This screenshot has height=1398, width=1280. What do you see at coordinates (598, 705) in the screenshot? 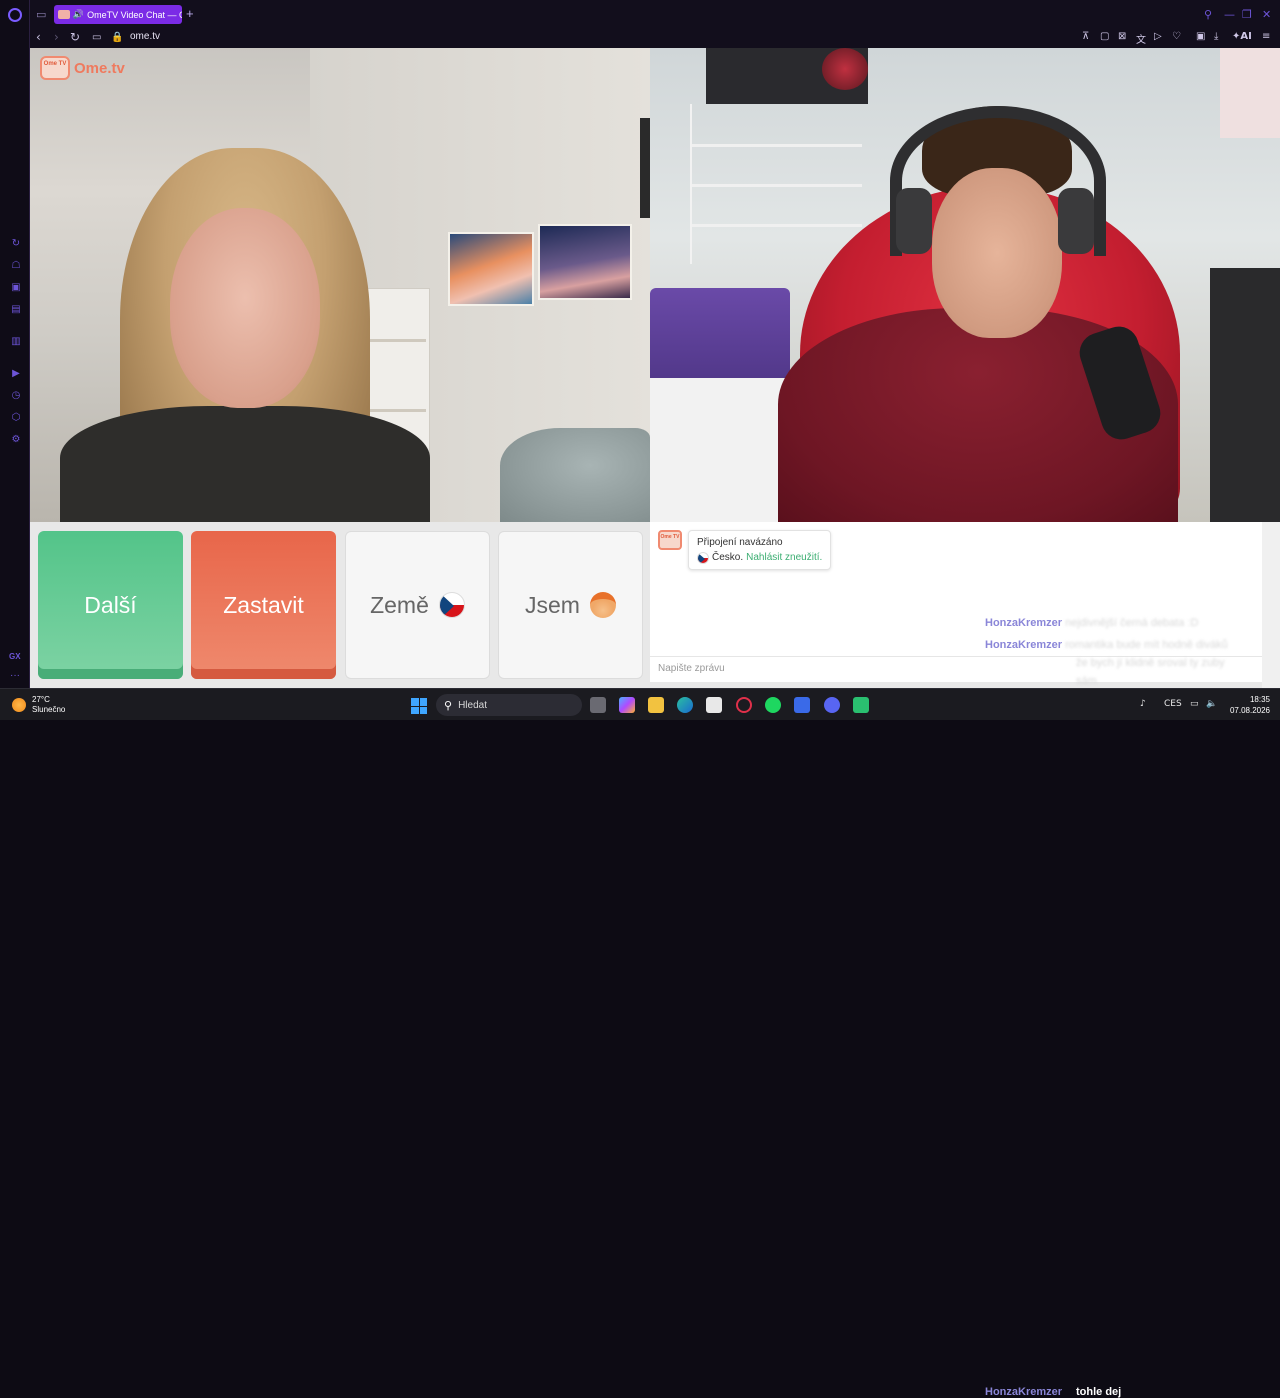
I see `task-view-icon` at bounding box center [598, 705].